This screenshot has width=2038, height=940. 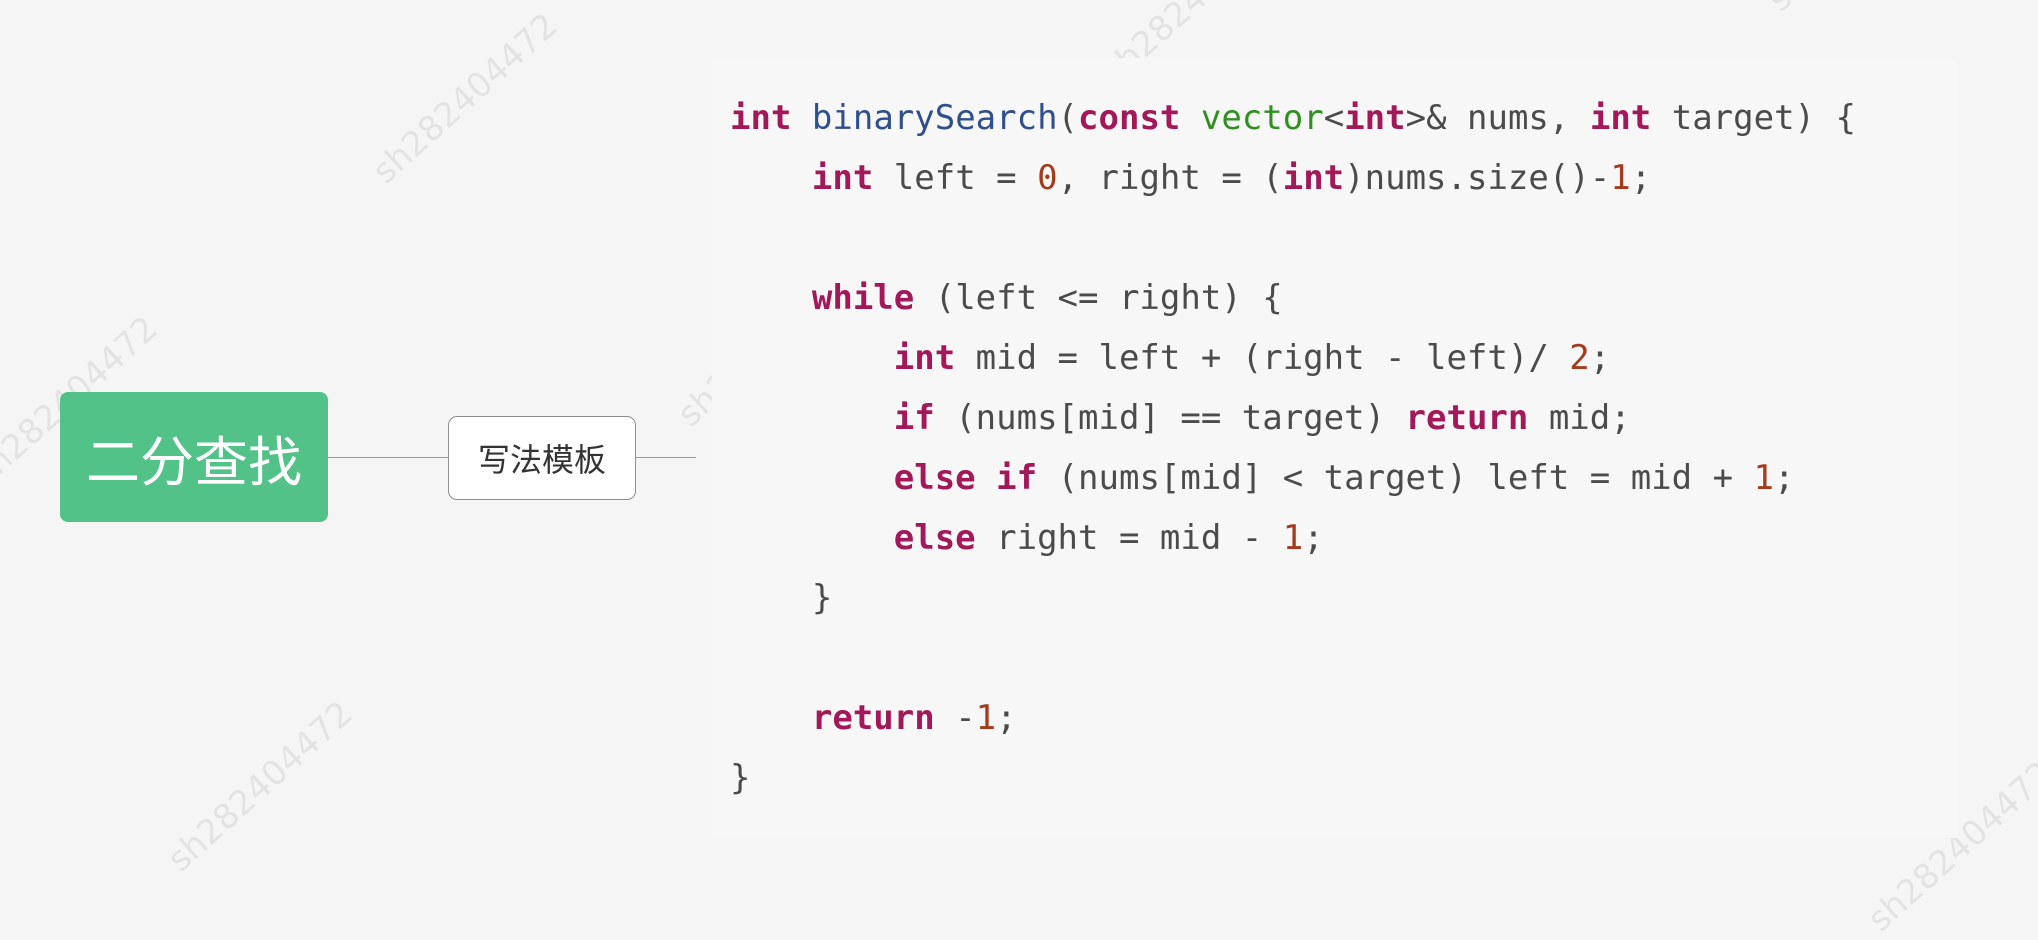 What do you see at coordinates (863, 298) in the screenshot?
I see `code-token: while` at bounding box center [863, 298].